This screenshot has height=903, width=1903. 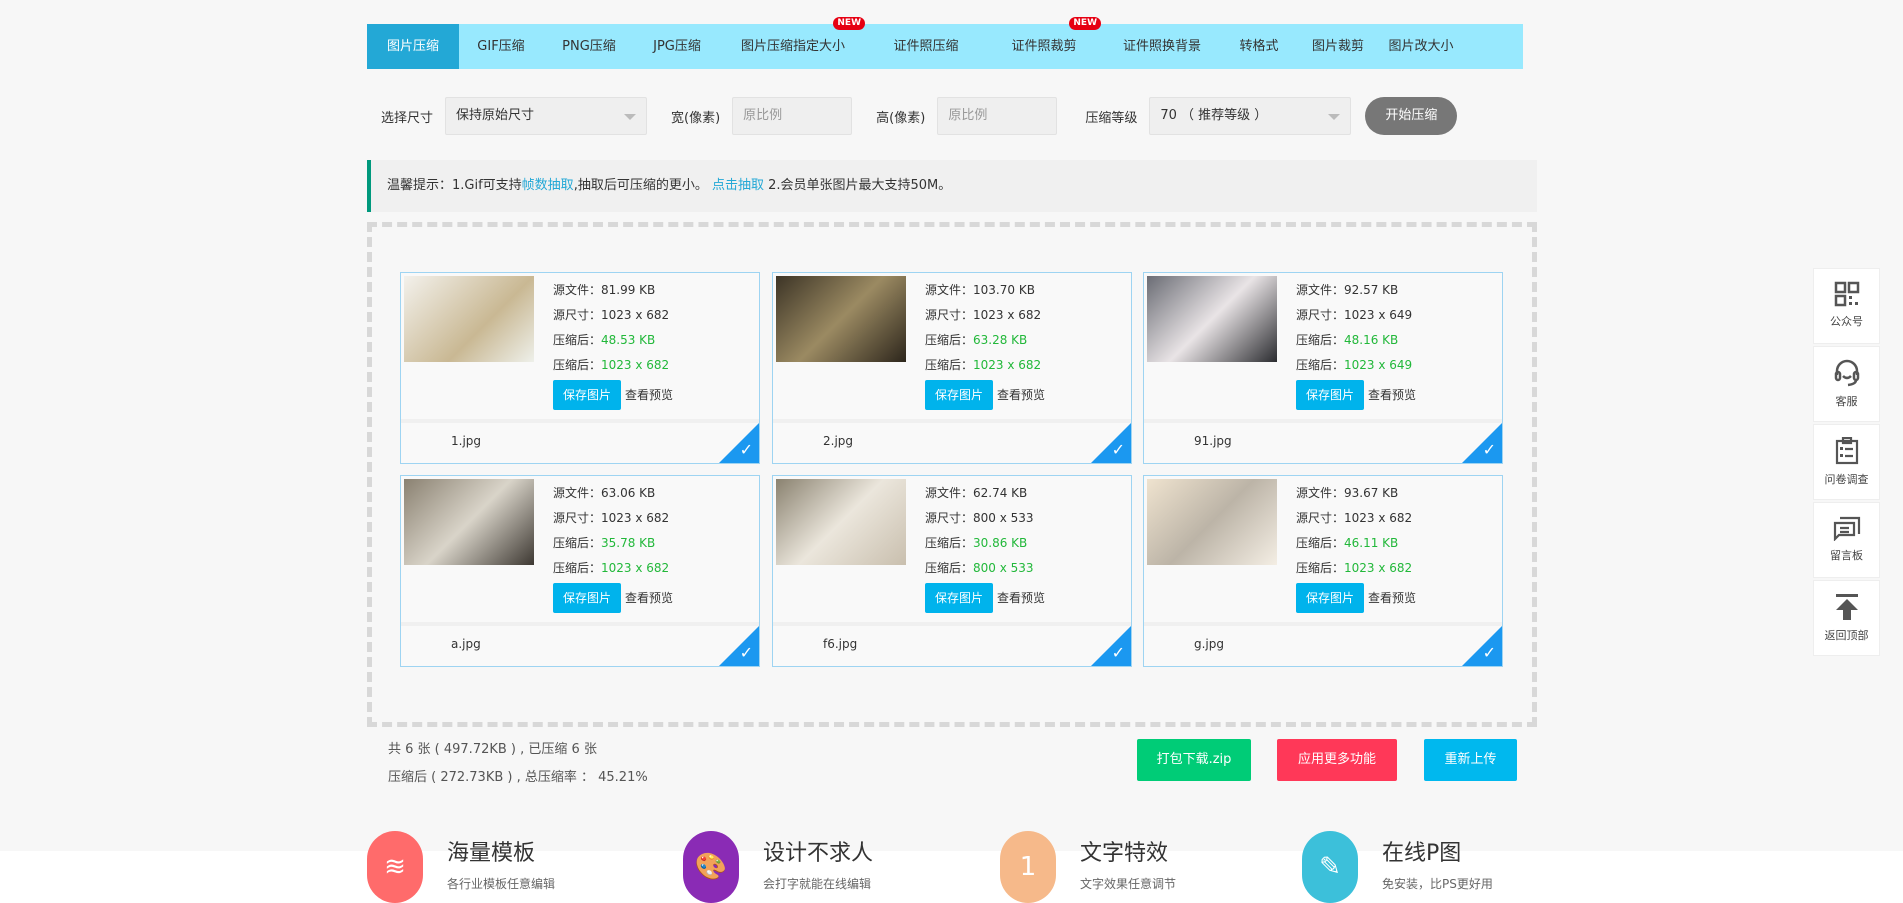 I want to click on file-name: g.jpg, so click(x=1209, y=644).